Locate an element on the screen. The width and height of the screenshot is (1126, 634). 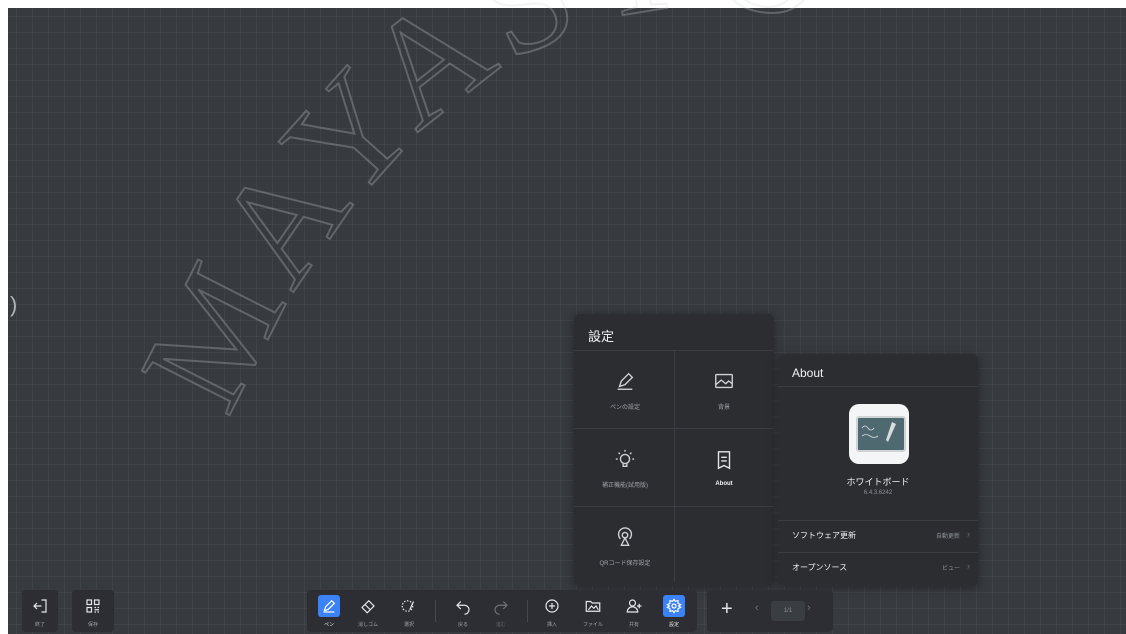
background-item: 背景 is located at coordinates (724, 390).